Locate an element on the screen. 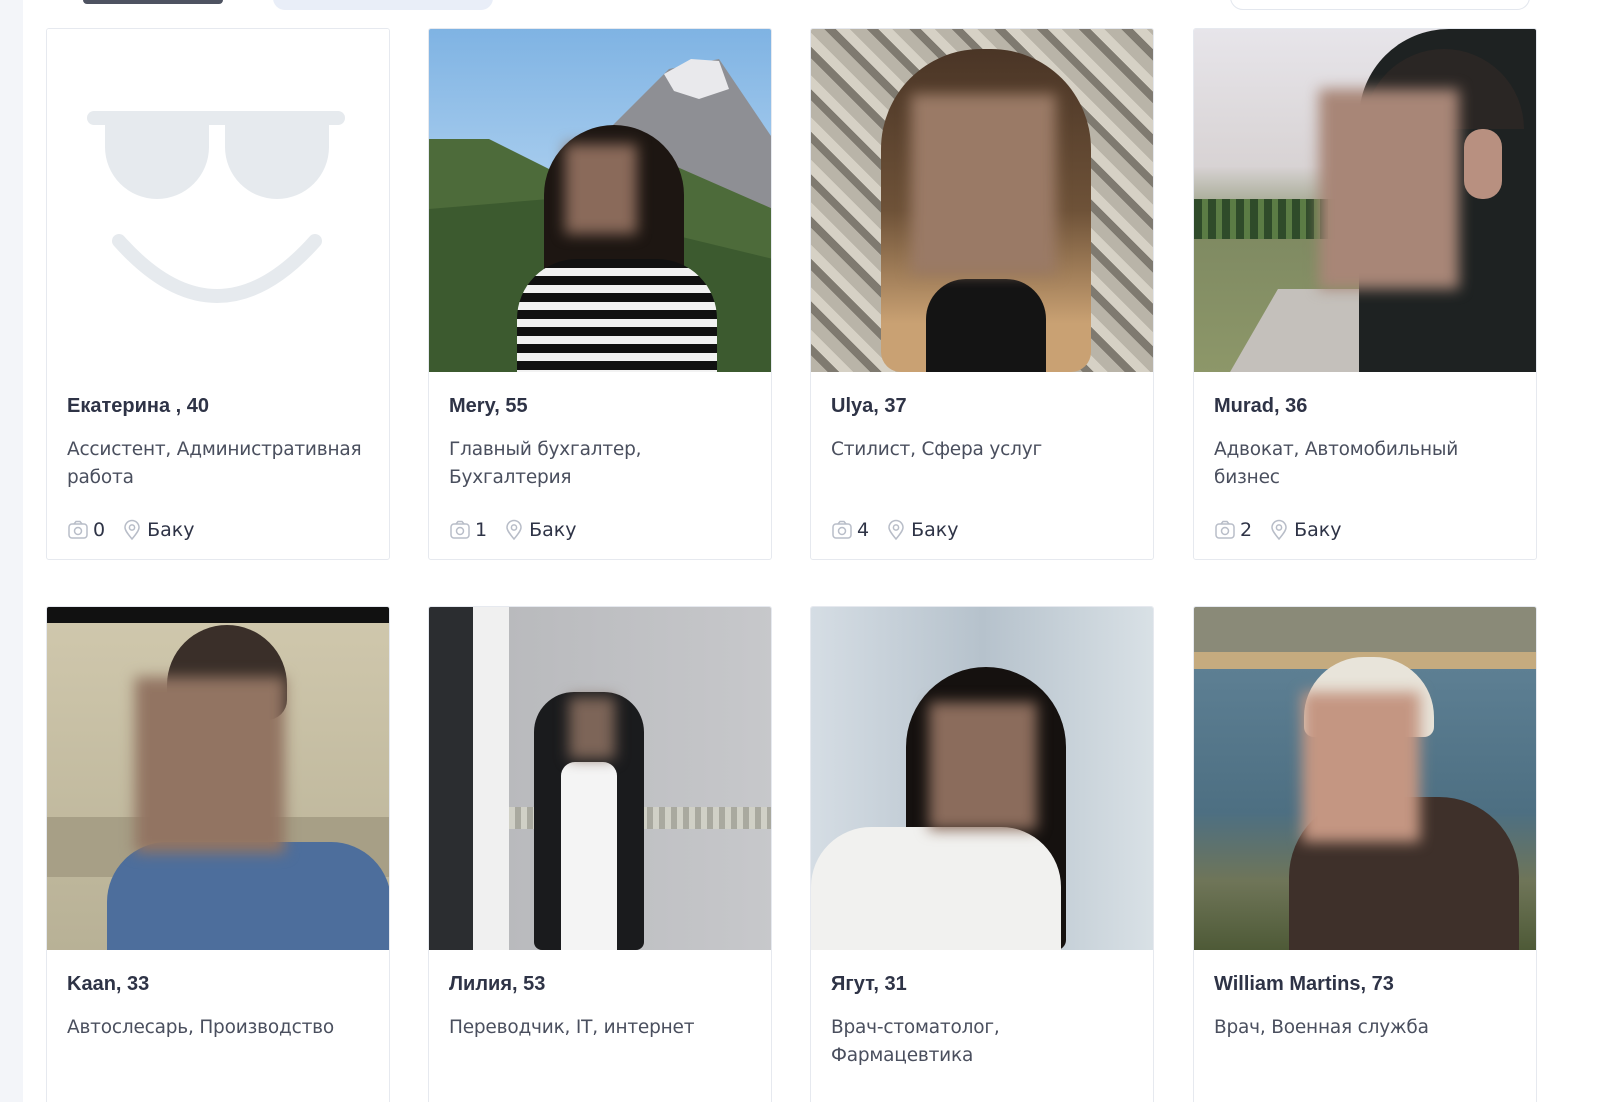 The image size is (1600, 1102). profile-job: Автослесарь, Производство is located at coordinates (200, 1027).